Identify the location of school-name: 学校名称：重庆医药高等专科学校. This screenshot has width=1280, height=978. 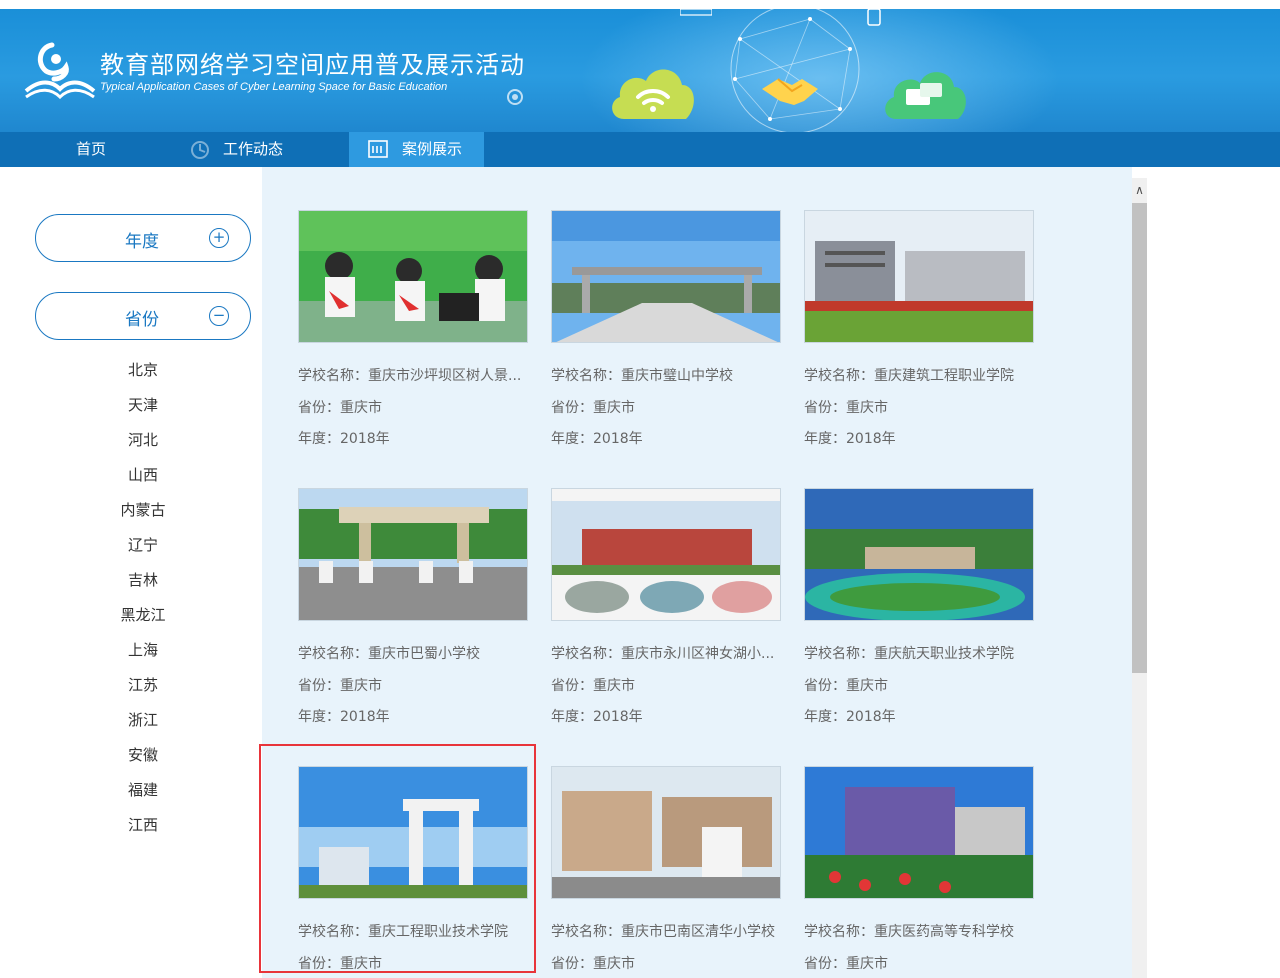
(909, 932).